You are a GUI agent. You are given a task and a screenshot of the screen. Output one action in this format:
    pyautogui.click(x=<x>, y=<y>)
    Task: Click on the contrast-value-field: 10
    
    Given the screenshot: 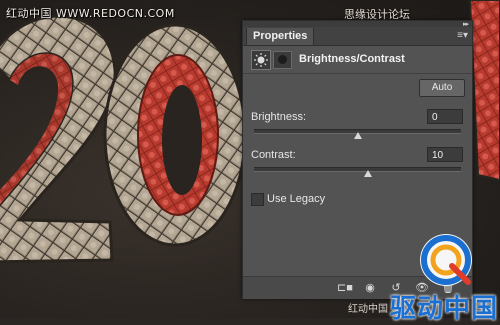 What is the action you would take?
    pyautogui.click(x=445, y=154)
    